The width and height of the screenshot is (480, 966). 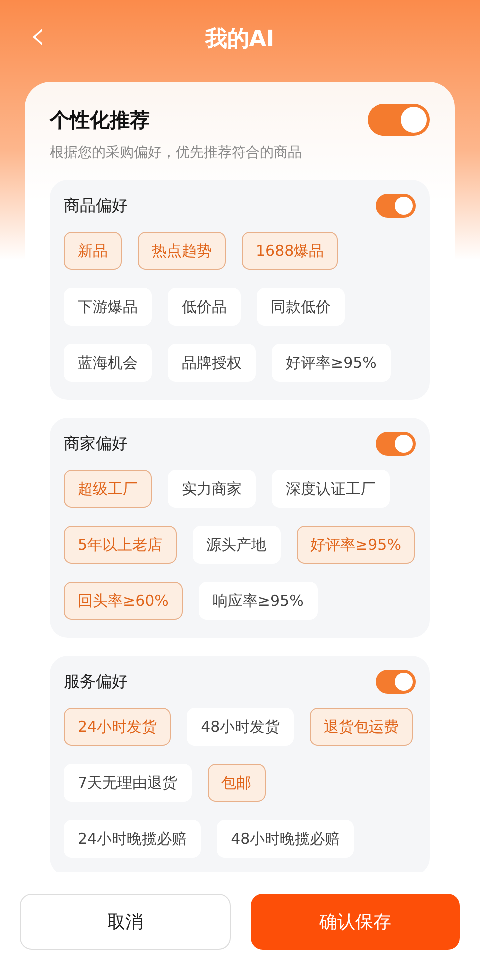 I want to click on tag-chip: 24小时晚揽必赔, so click(x=133, y=839).